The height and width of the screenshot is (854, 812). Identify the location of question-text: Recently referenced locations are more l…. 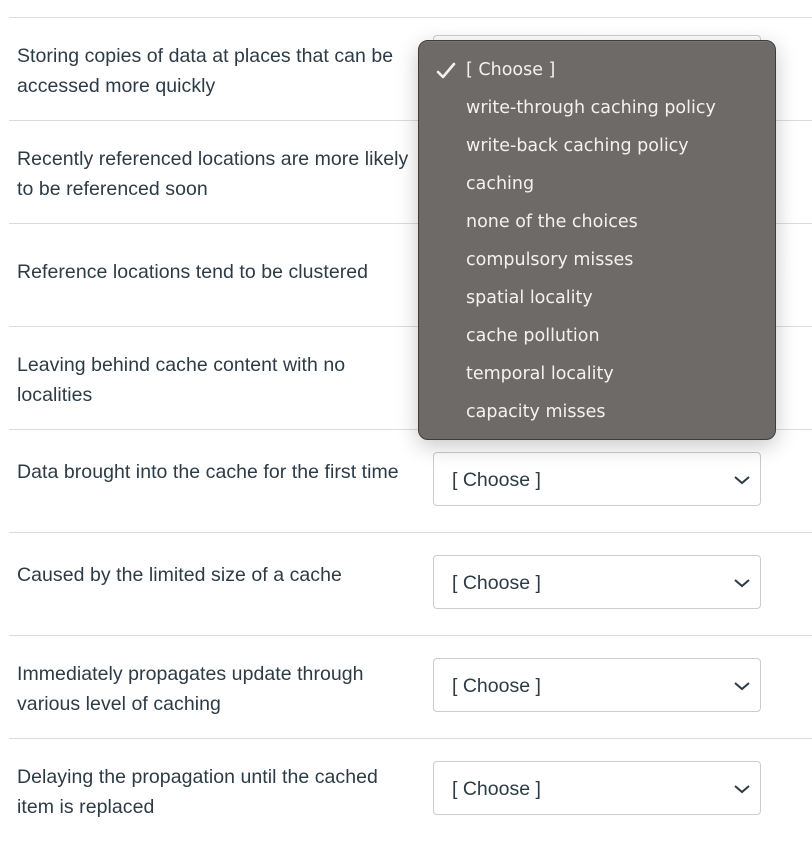
(213, 174).